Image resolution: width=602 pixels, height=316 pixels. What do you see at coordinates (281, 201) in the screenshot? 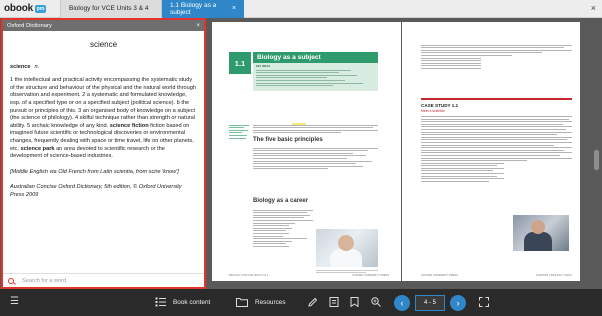
I see `career-heading: Biology as a career` at bounding box center [281, 201].